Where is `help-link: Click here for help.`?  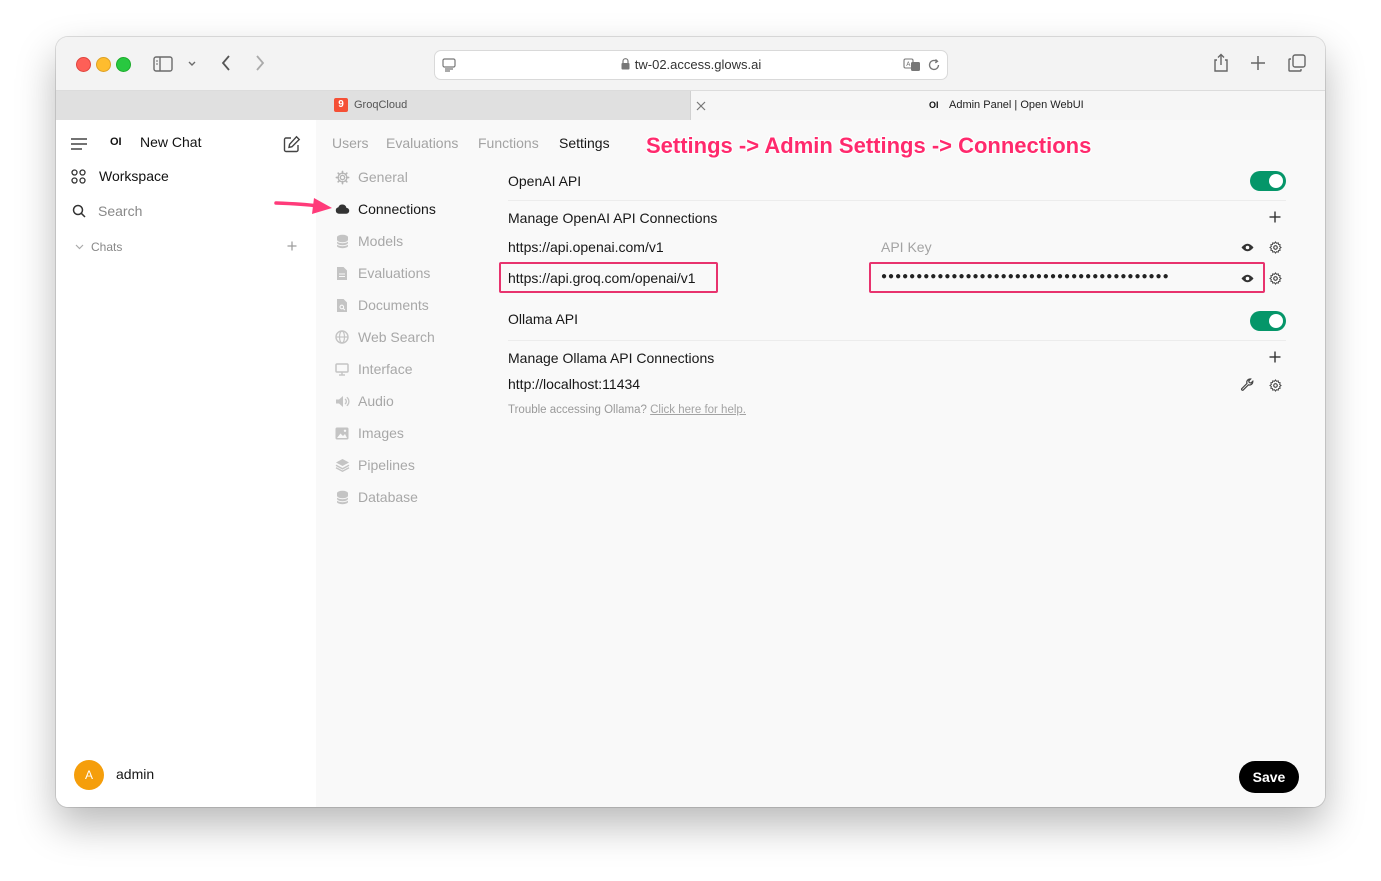 help-link: Click here for help. is located at coordinates (698, 410).